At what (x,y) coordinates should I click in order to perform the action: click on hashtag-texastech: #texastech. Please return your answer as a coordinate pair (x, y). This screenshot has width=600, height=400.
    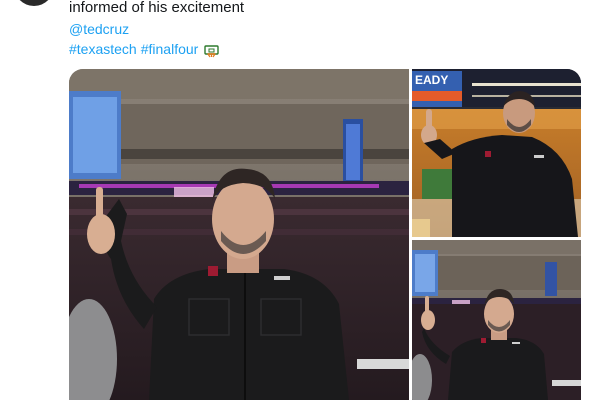
    Looking at the image, I should click on (103, 49).